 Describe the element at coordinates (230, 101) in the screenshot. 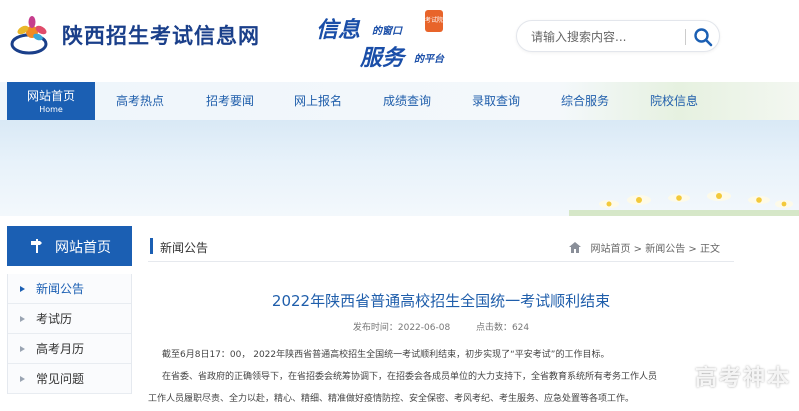

I see `nav-item-news: 招考要闻` at that location.